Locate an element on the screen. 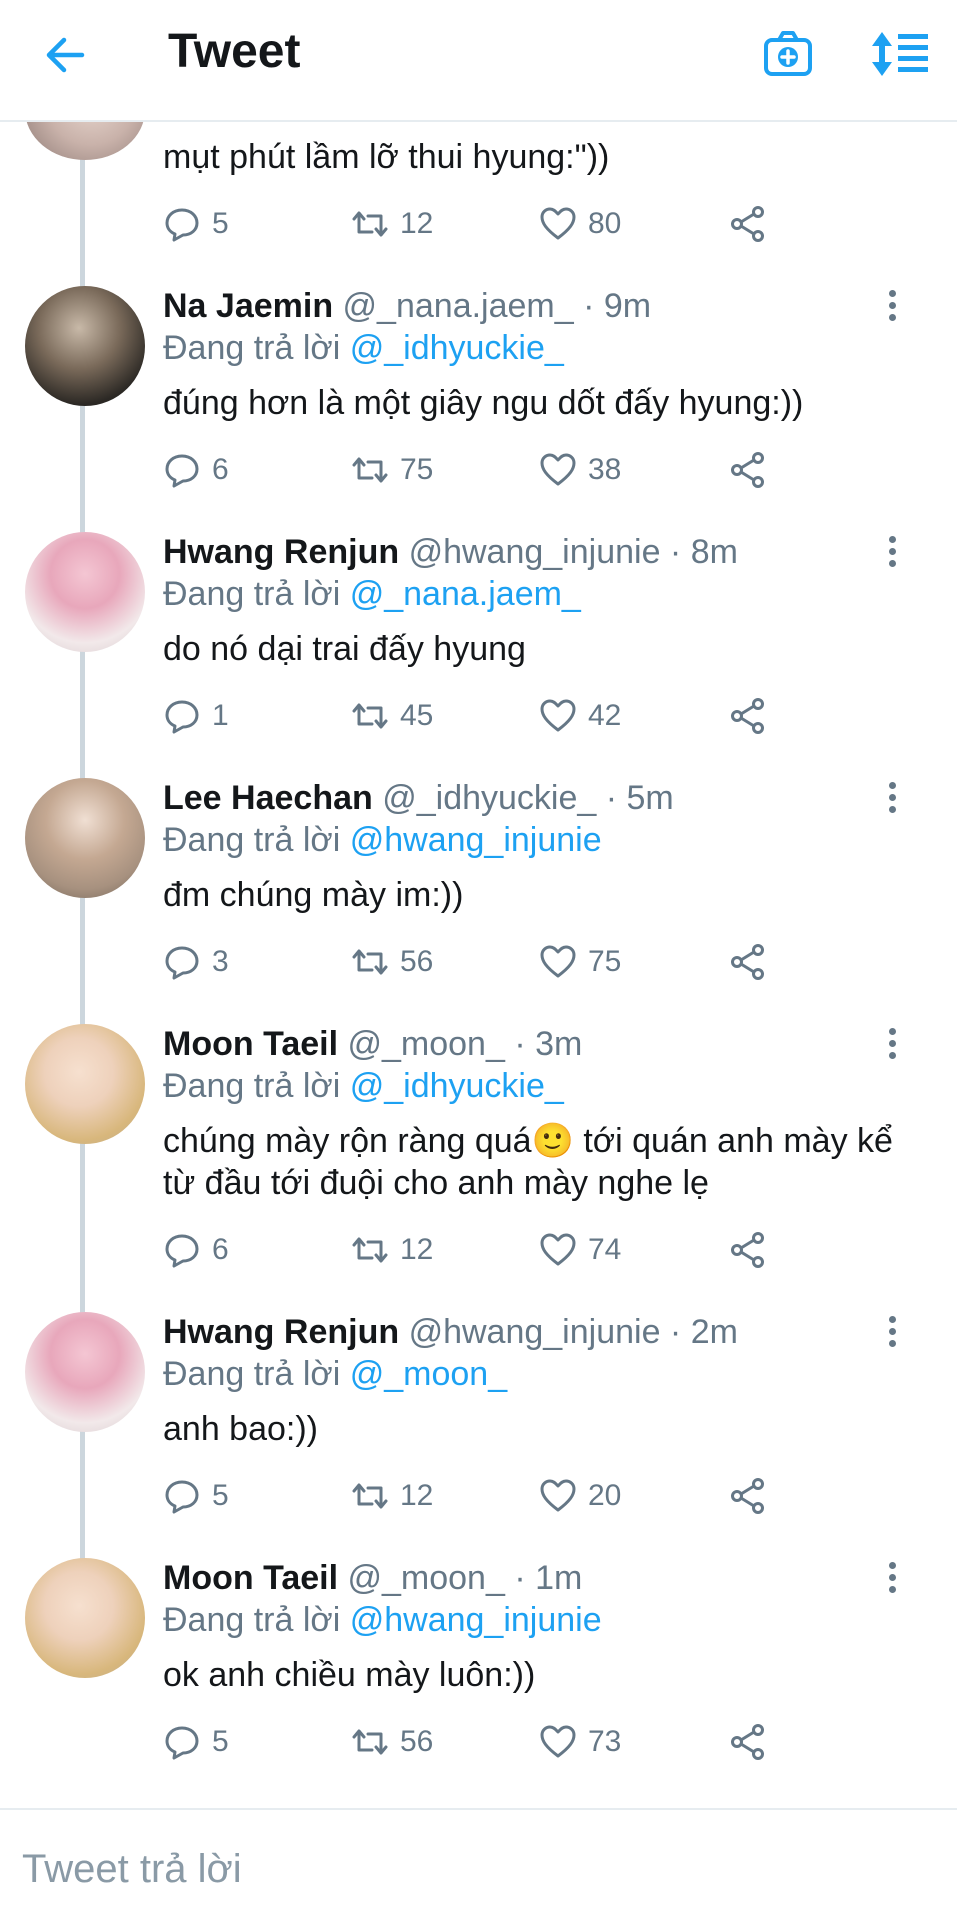 This screenshot has height=1922, width=957. retweet-button: 45 is located at coordinates (391, 716).